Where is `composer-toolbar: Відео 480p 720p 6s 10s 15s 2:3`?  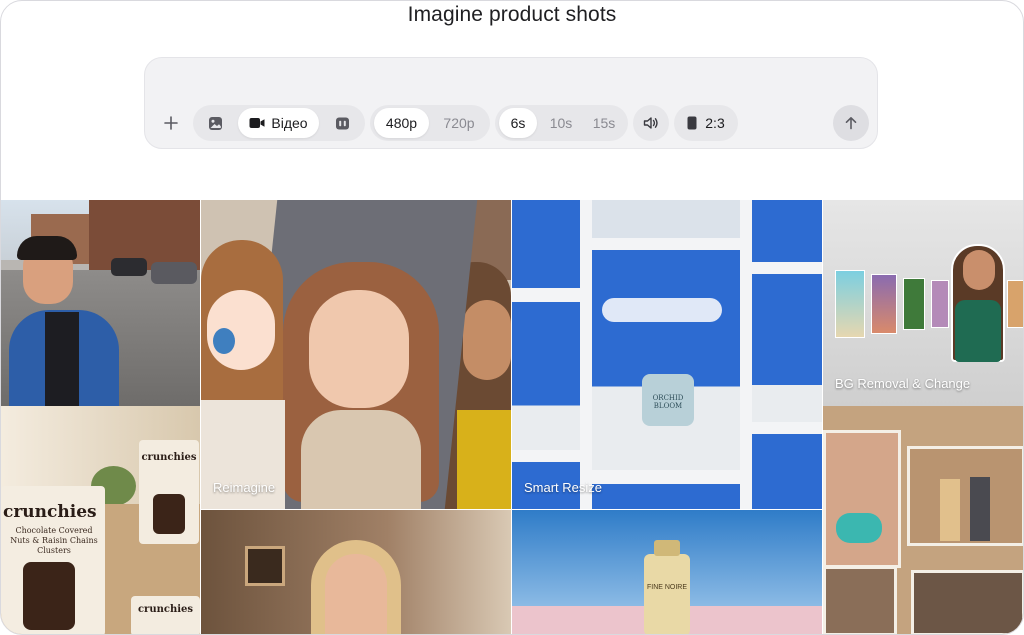 composer-toolbar: Відео 480p 720p 6s 10s 15s 2:3 is located at coordinates (512, 123).